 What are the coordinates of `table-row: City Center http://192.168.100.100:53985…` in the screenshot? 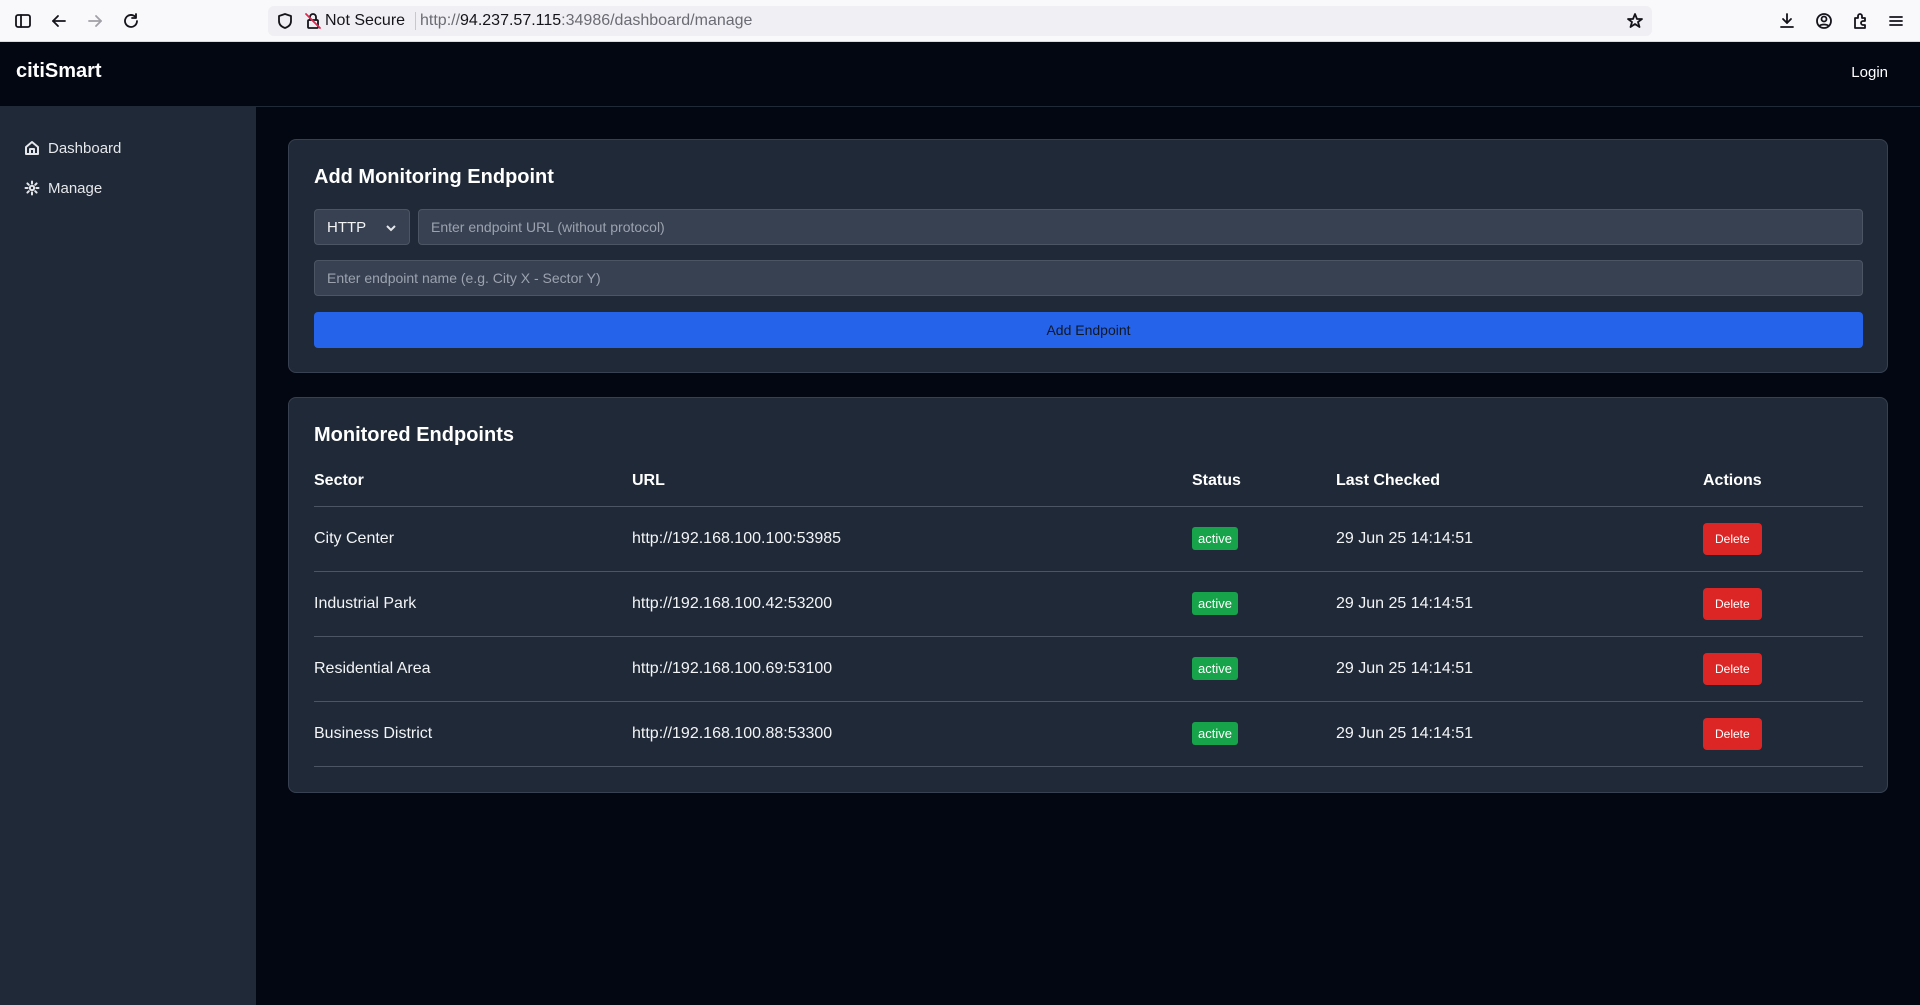 It's located at (1088, 539).